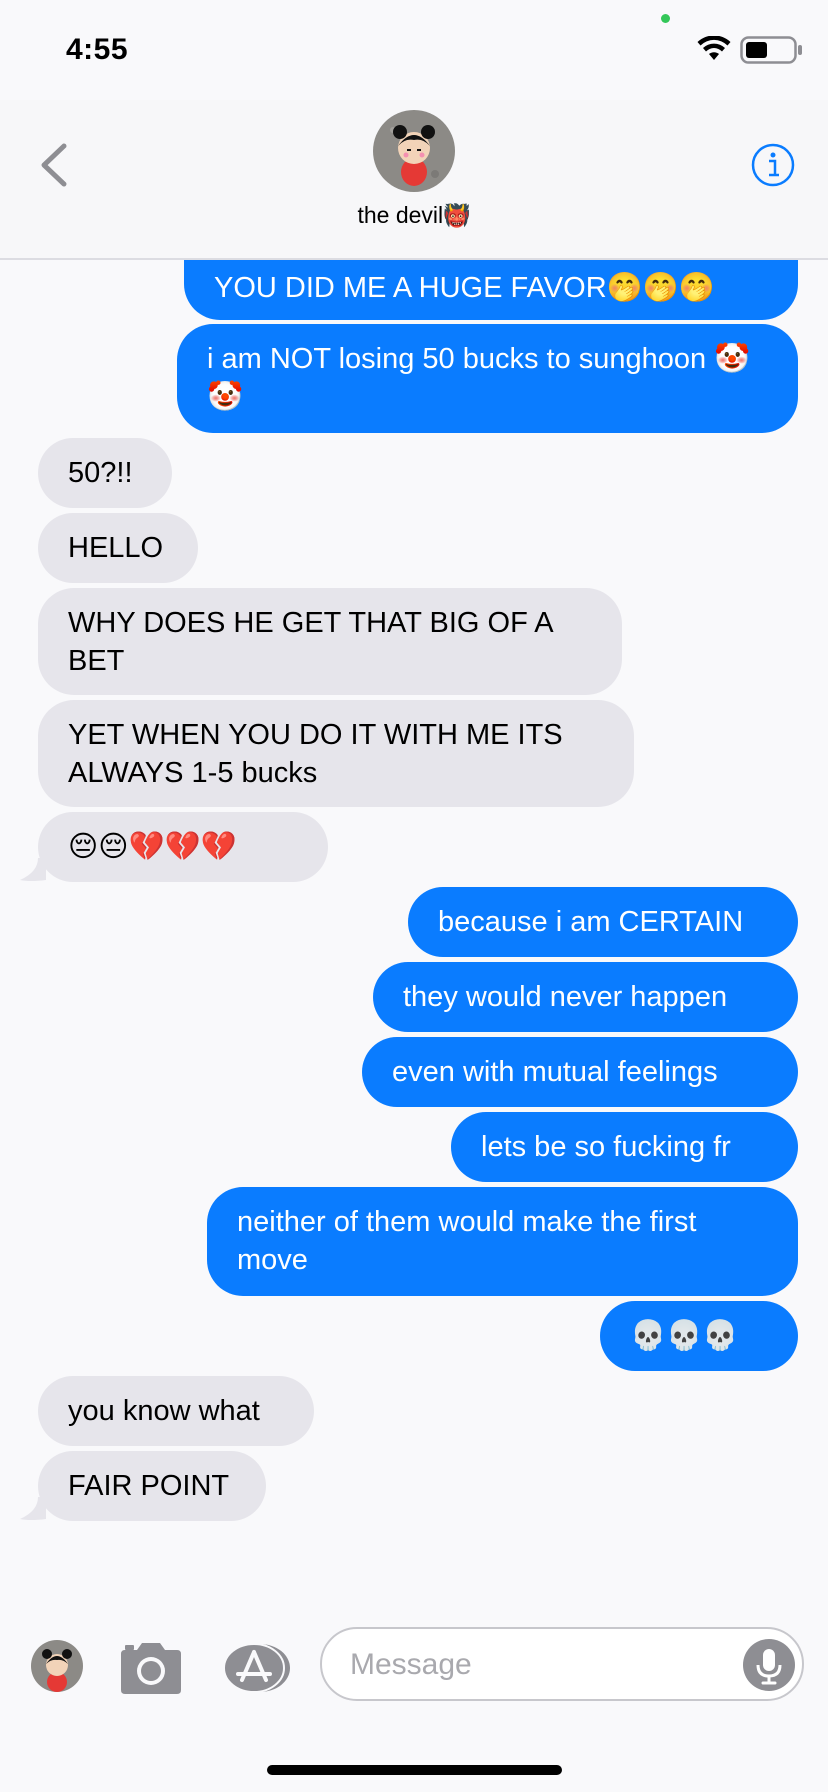 This screenshot has width=828, height=1792. I want to click on message-bubble-received: HELLO, so click(118, 548).